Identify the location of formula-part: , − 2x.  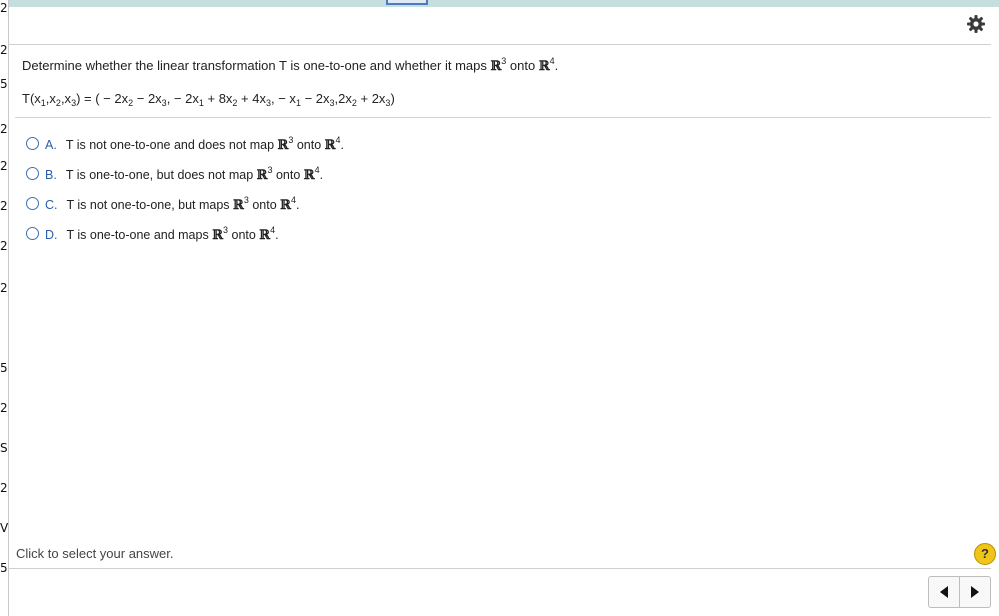
(182, 98).